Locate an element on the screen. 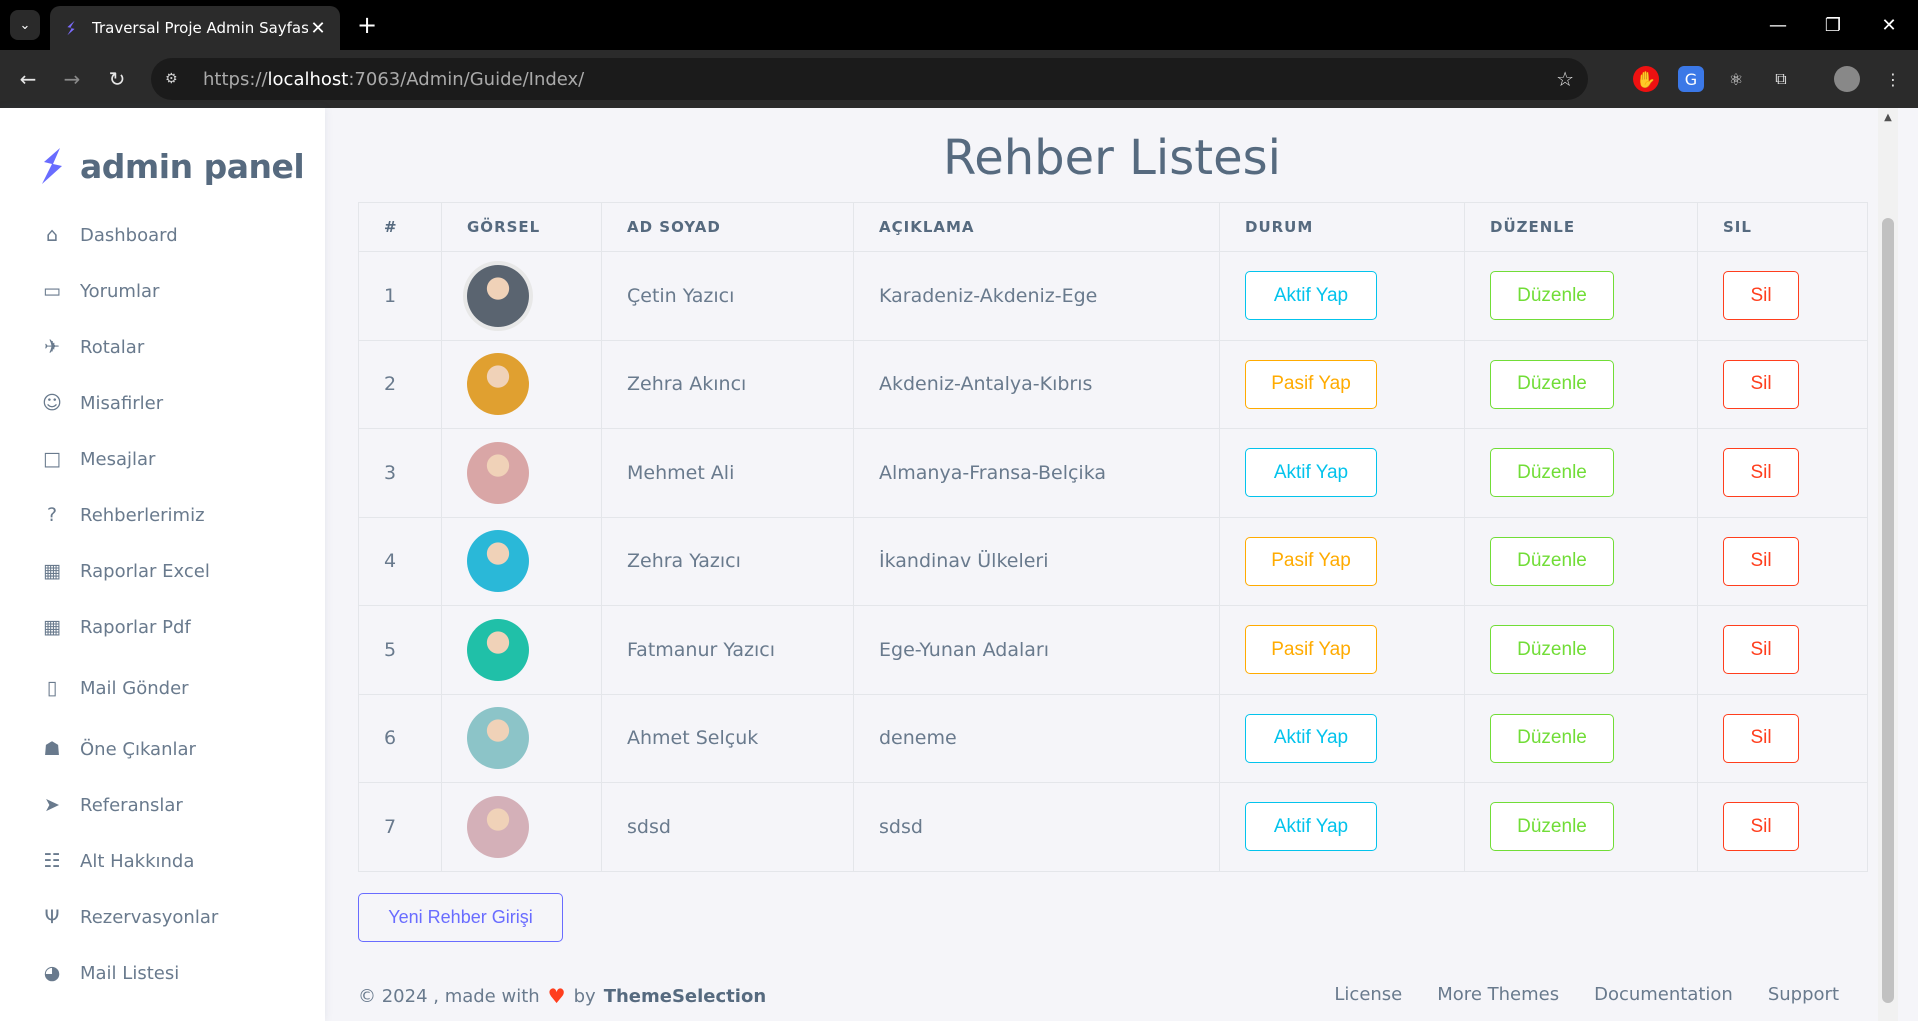  sidebar-item-misafirler: ☺ Misafirler is located at coordinates (101, 403).